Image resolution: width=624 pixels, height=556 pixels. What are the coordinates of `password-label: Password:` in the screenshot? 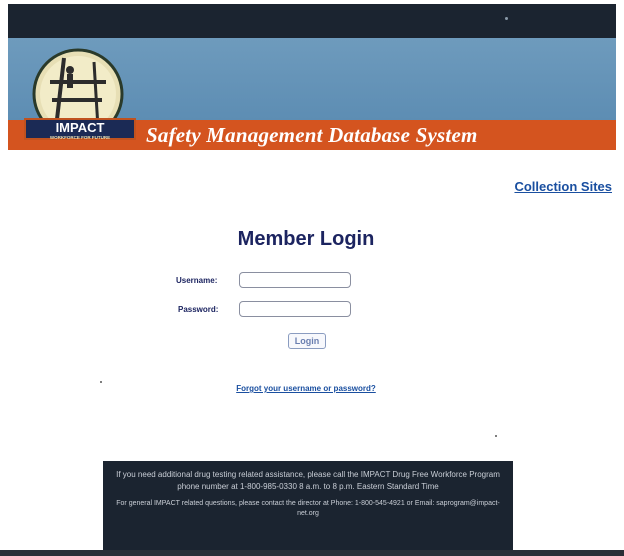 It's located at (198, 309).